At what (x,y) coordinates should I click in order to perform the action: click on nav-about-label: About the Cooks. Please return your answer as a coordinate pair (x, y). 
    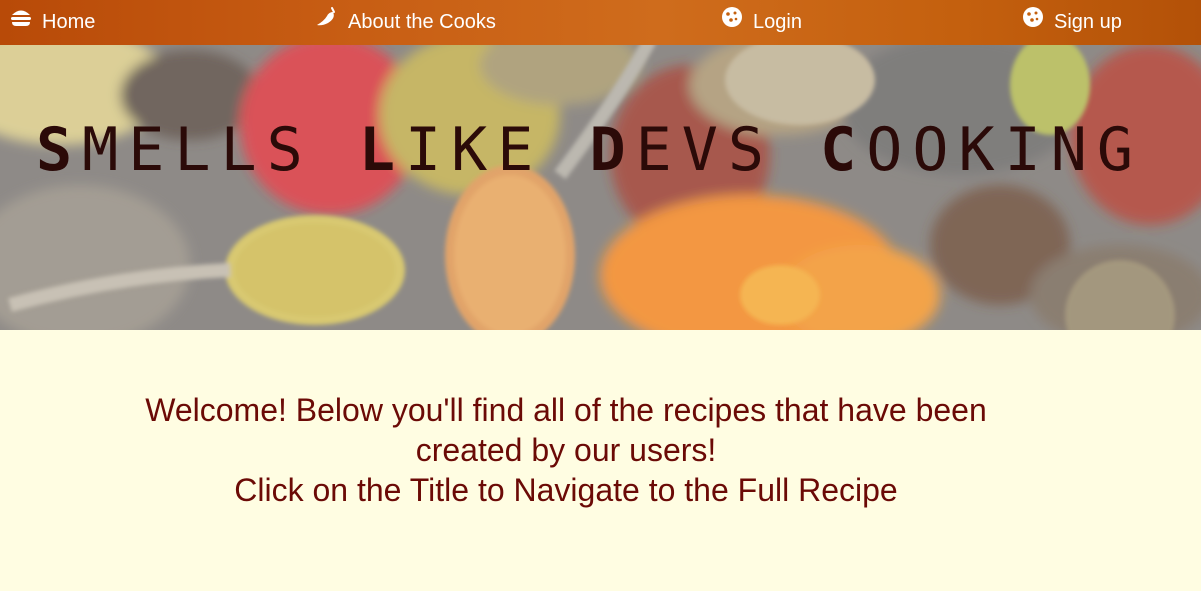
    Looking at the image, I should click on (422, 22).